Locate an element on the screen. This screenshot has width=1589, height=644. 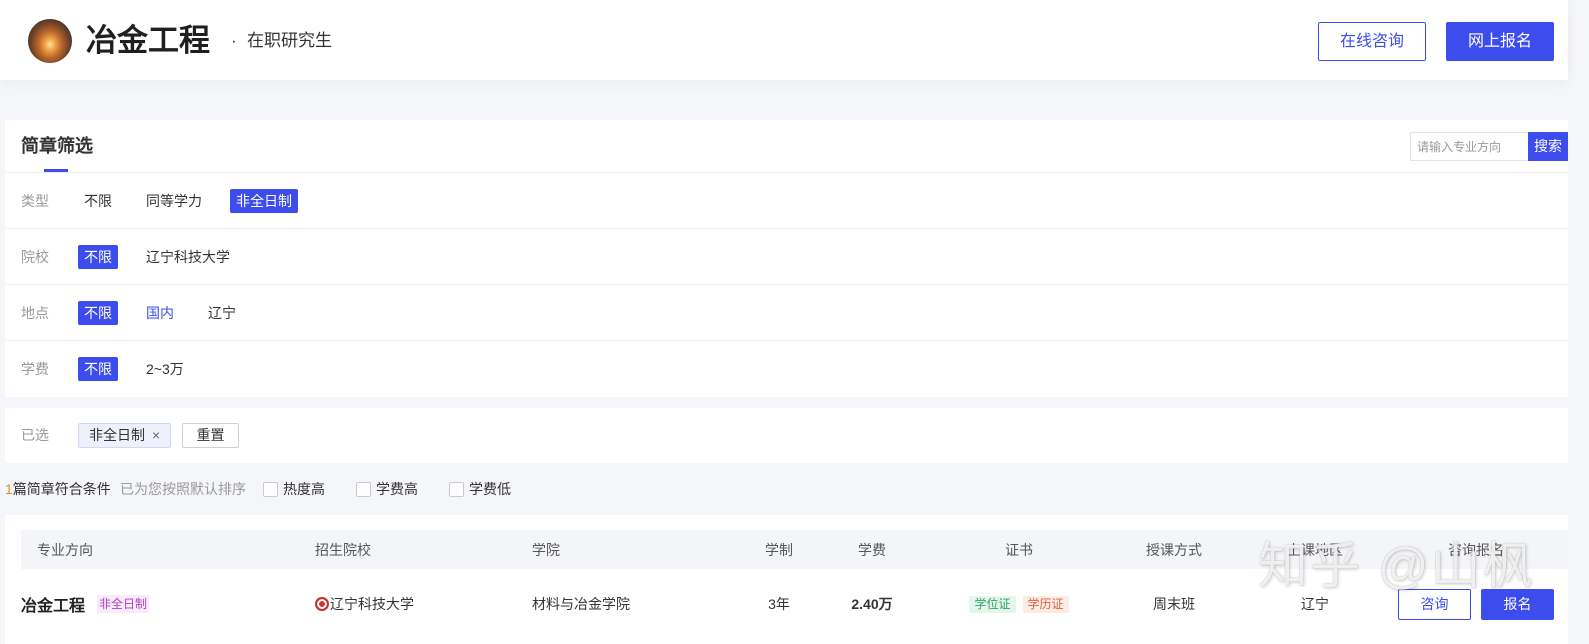
duration-cell: 3年 is located at coordinates (779, 604).